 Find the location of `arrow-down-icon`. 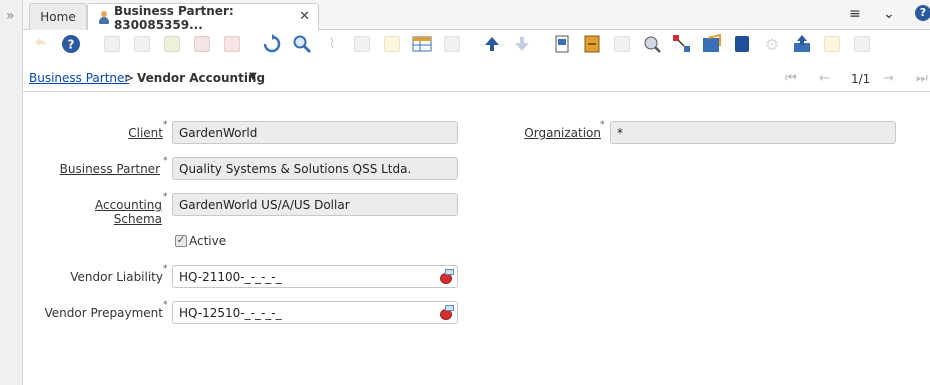

arrow-down-icon is located at coordinates (522, 44).